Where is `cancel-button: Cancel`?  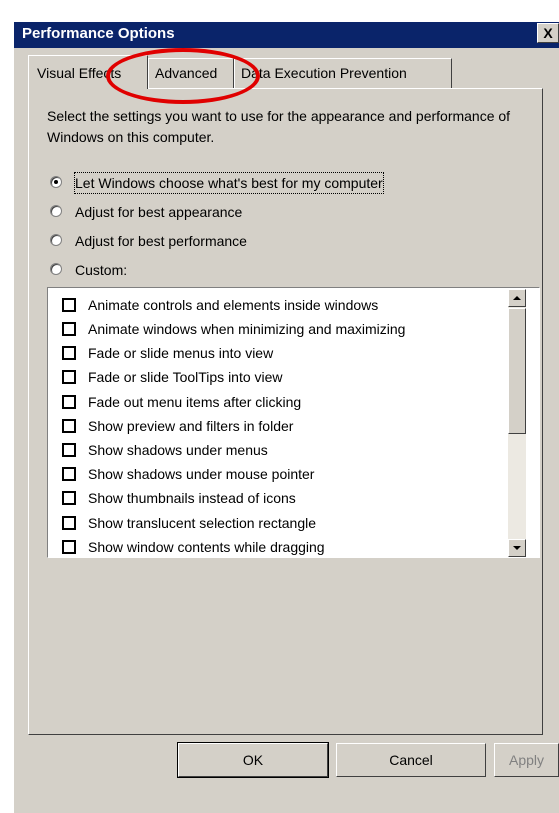
cancel-button: Cancel is located at coordinates (411, 760).